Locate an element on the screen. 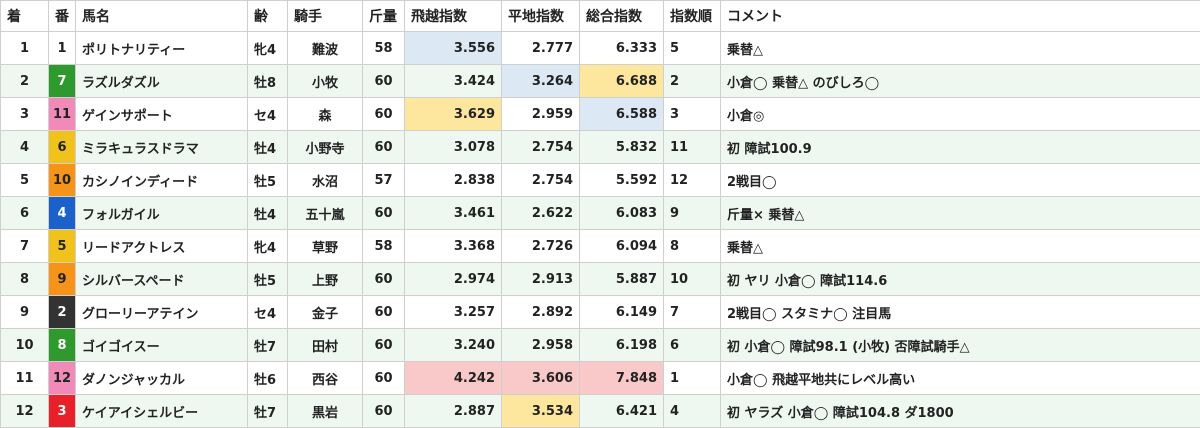 This screenshot has height=428, width=1200. cell-comment: 初 障試100.9 is located at coordinates (960, 147).